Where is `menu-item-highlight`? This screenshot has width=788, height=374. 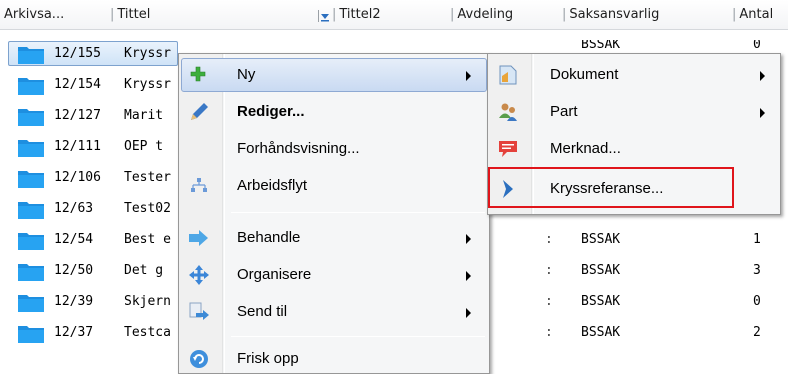 menu-item-highlight is located at coordinates (334, 75).